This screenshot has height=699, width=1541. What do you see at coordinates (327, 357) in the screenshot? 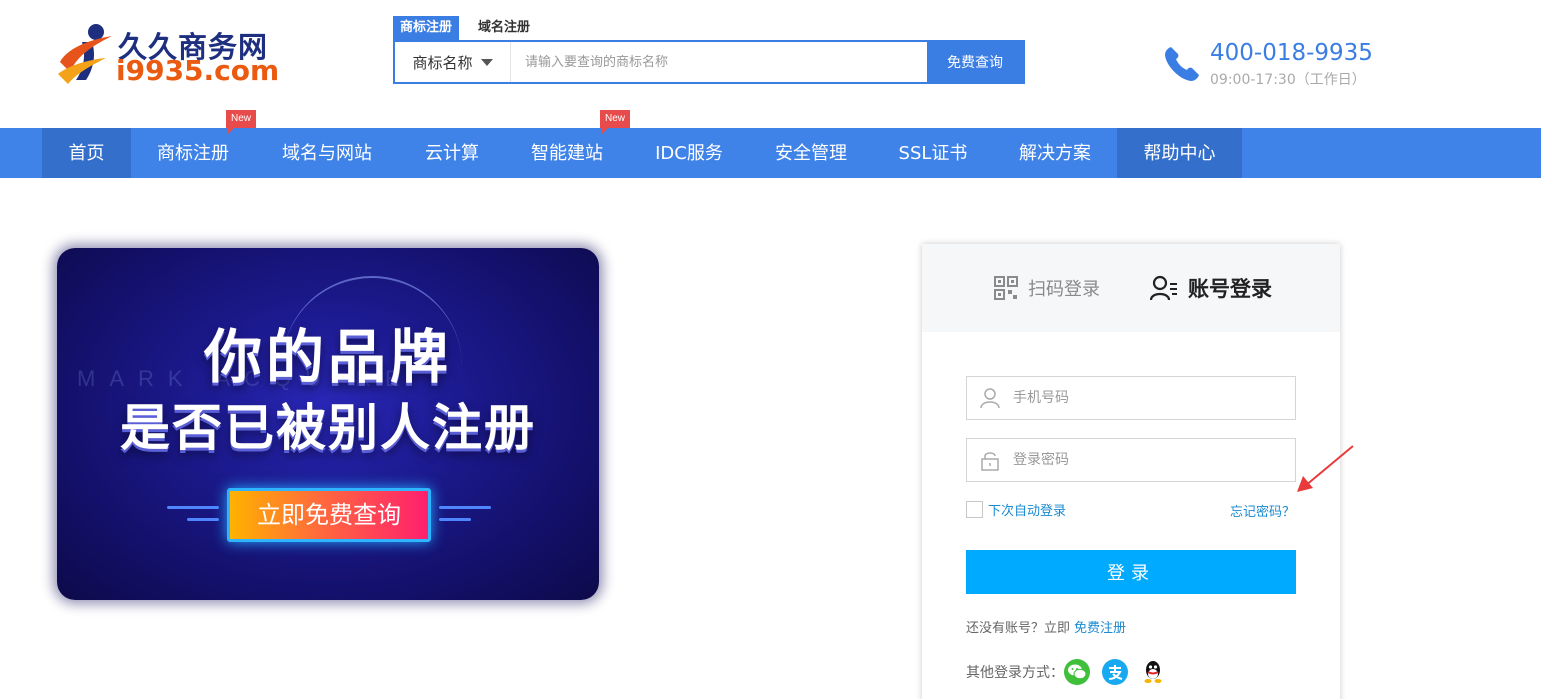
I see `banner-headline: 你的品牌` at bounding box center [327, 357].